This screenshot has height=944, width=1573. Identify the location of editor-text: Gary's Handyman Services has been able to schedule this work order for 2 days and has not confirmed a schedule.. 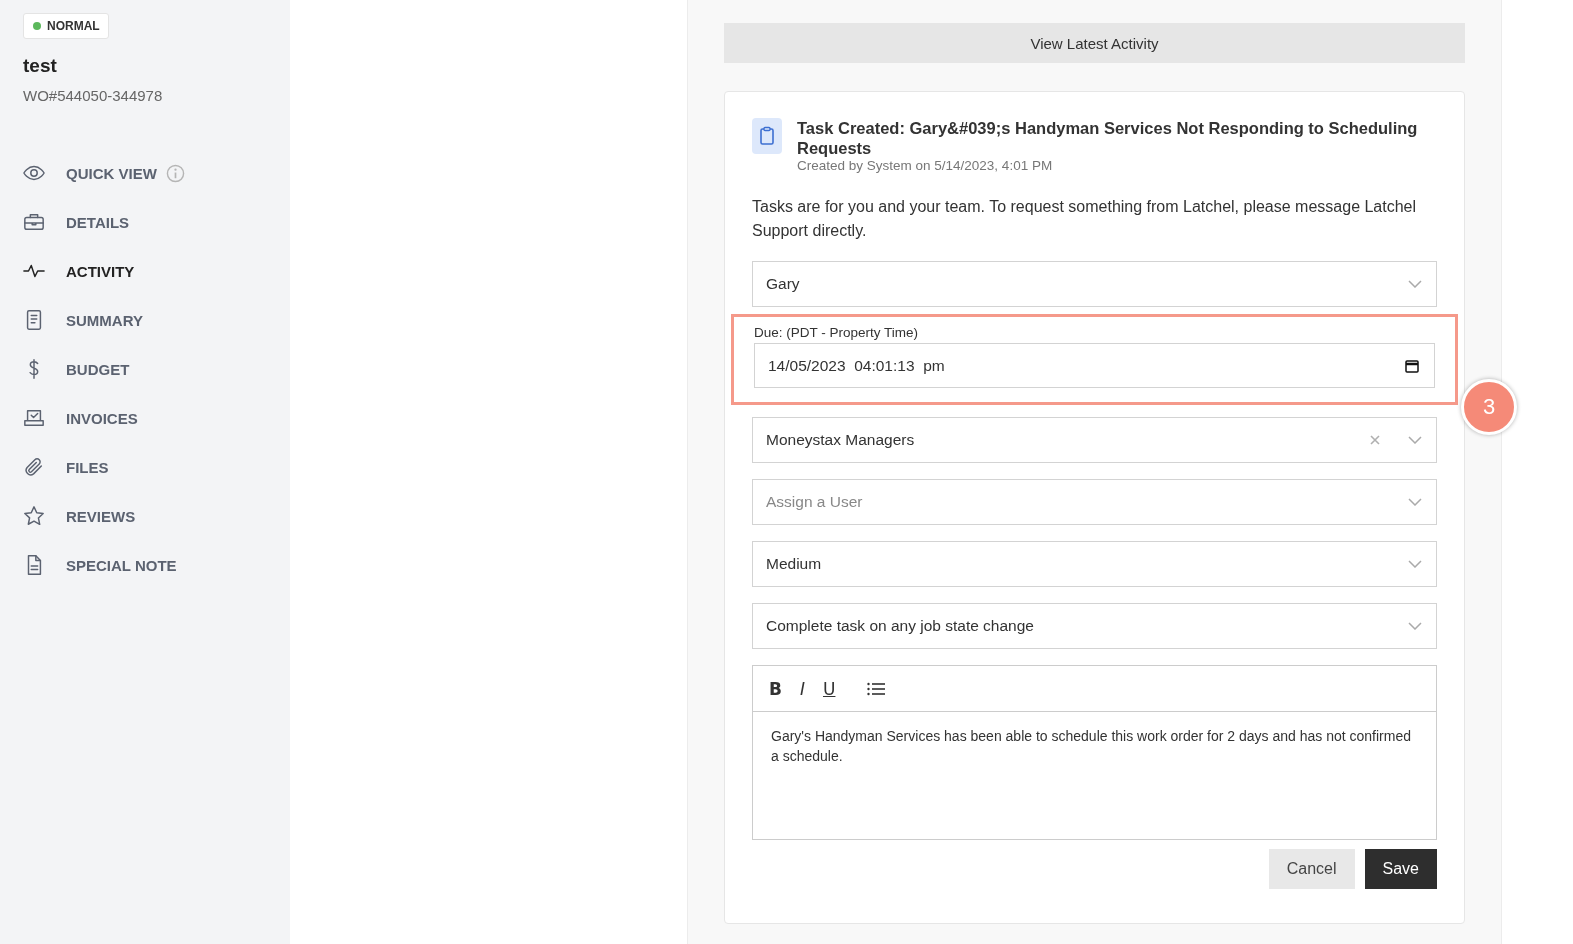
(1094, 775).